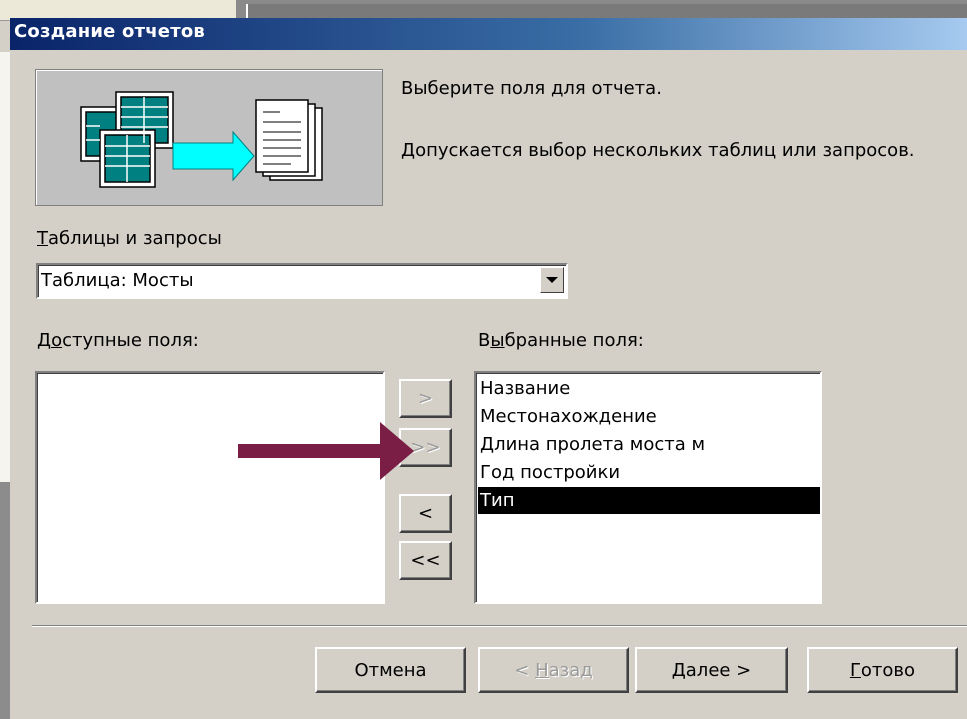 The image size is (967, 719). I want to click on back-button: < Назад, so click(553, 670).